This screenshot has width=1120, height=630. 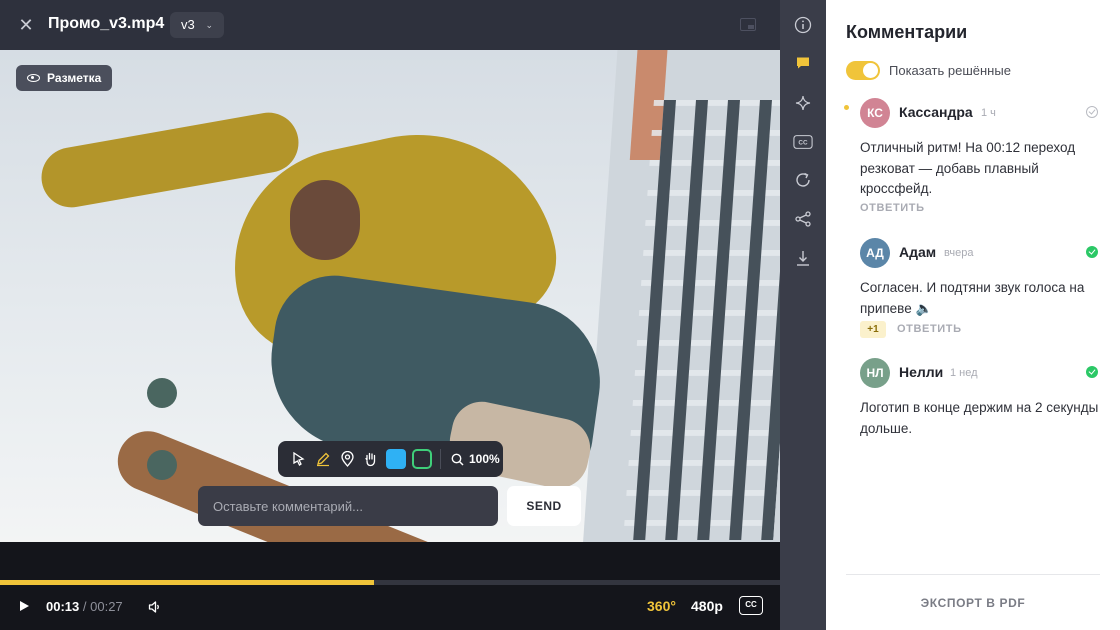 I want to click on pin-tool, so click(x=347, y=459).